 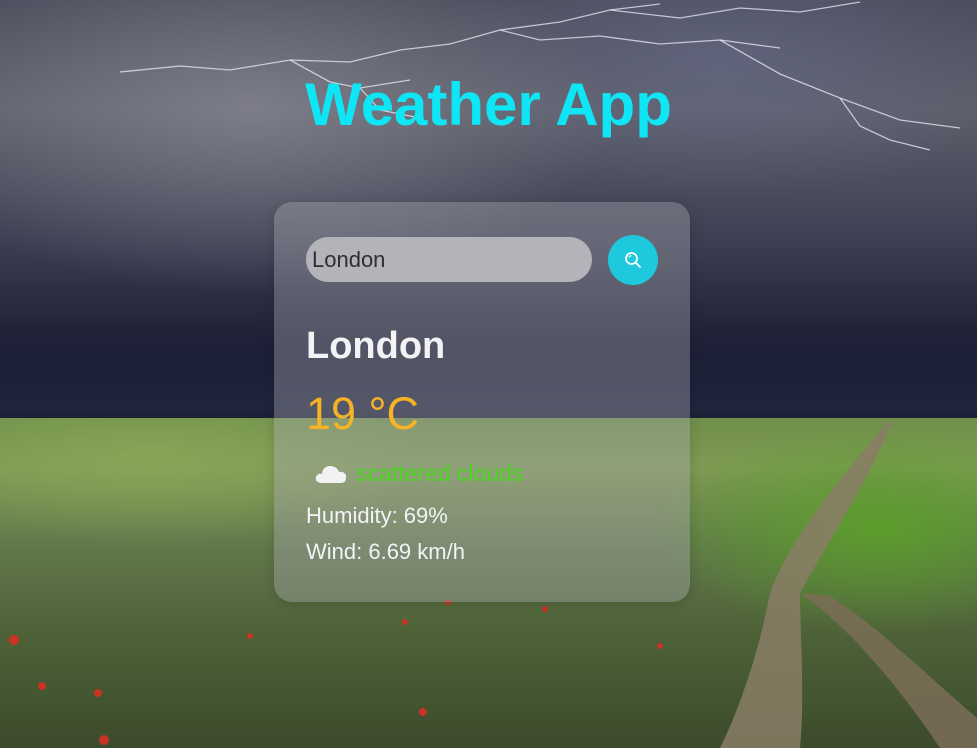 I want to click on search-bar, so click(x=482, y=260).